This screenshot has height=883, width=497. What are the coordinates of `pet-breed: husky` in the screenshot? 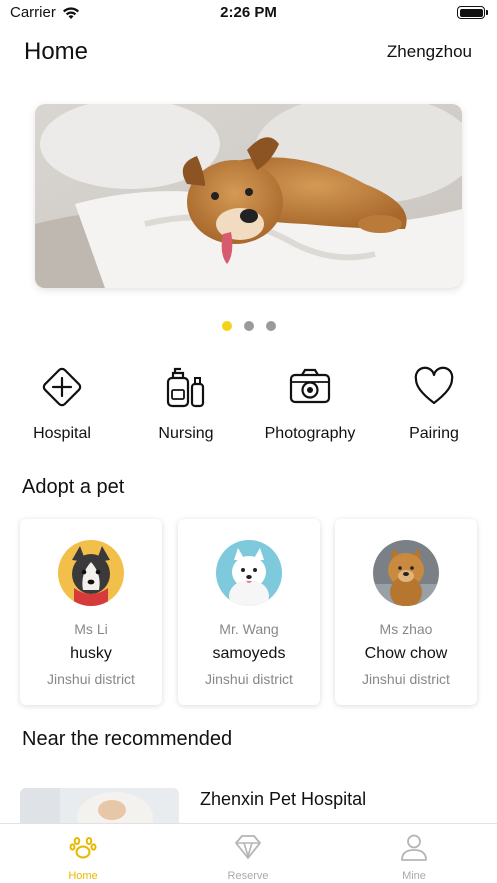 It's located at (91, 653).